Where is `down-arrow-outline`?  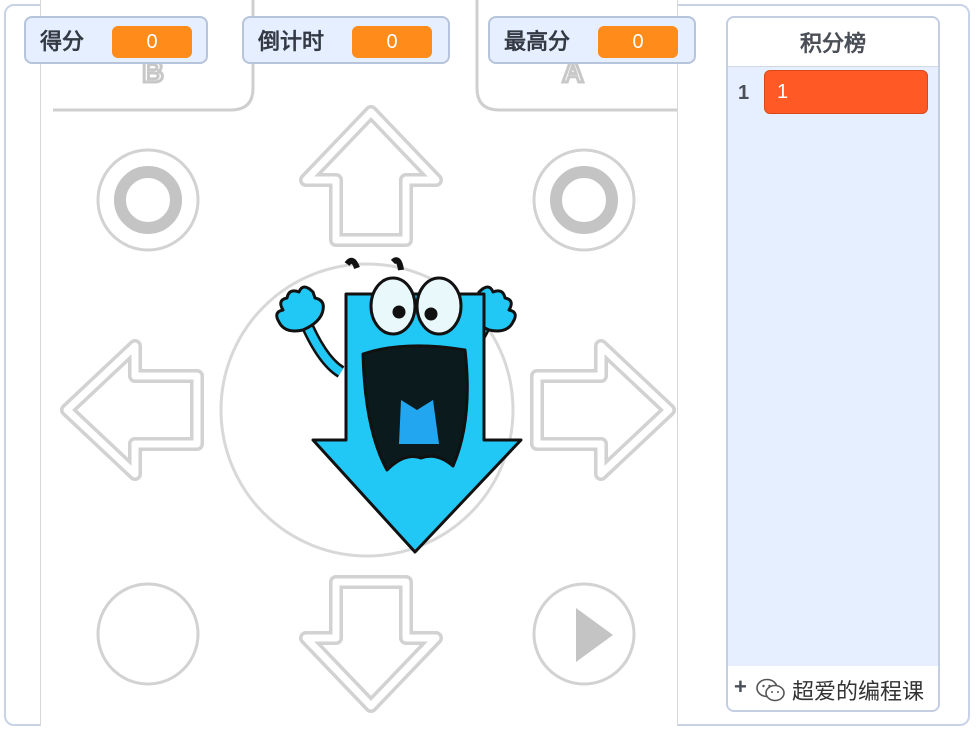 down-arrow-outline is located at coordinates (371, 644).